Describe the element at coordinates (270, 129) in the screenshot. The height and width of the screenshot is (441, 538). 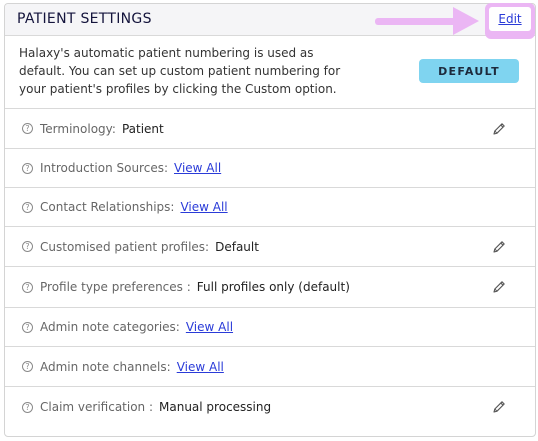
I see `settings-row: ? Terminology: Patient` at that location.